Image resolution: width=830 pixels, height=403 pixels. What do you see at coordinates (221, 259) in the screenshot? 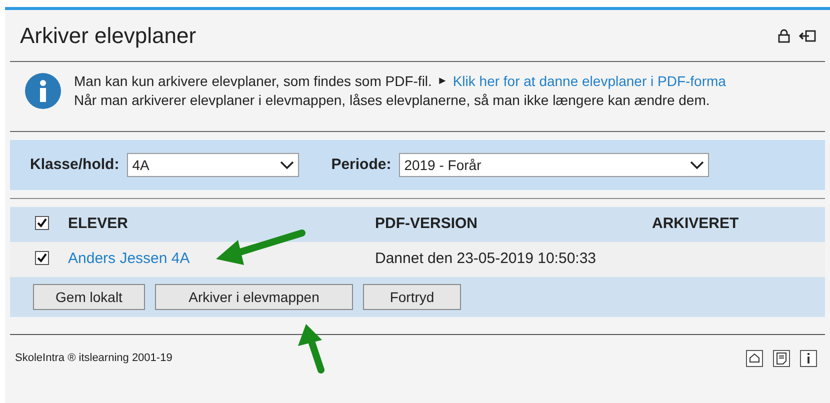
I see `student-link: Anders Jessen 4A` at bounding box center [221, 259].